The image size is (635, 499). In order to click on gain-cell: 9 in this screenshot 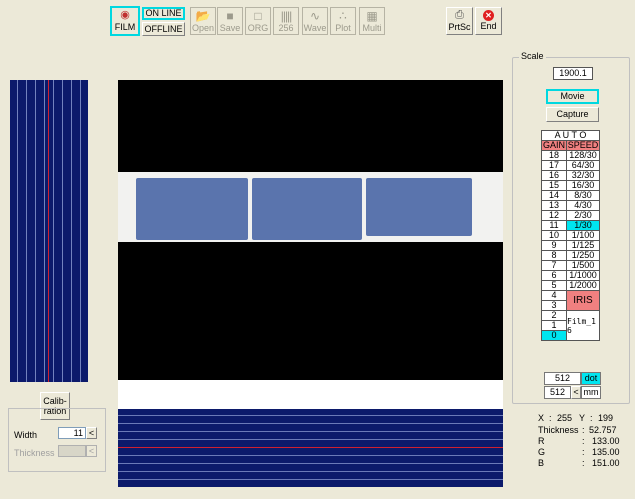, I will do `click(554, 245)`.